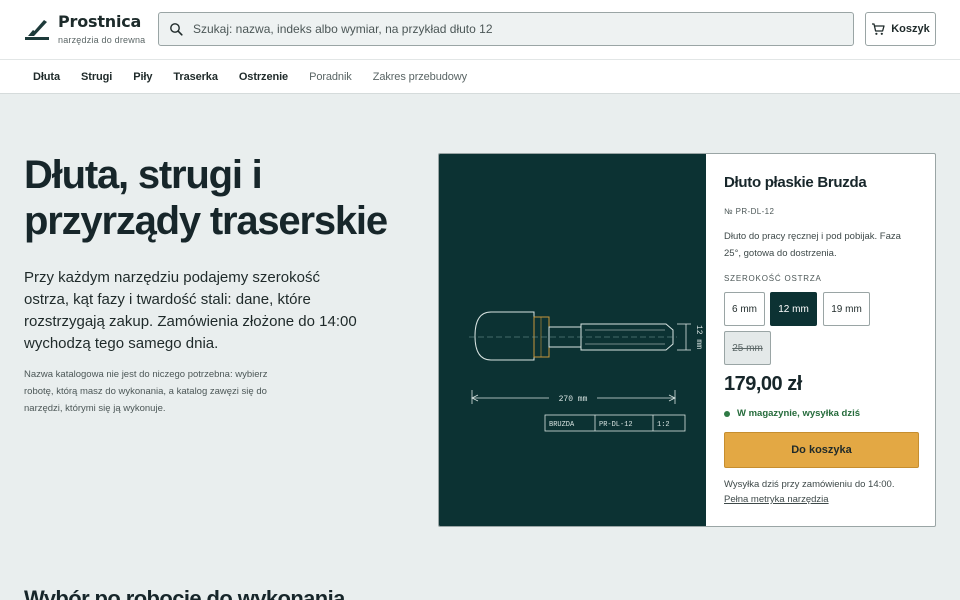 This screenshot has height=600, width=960. I want to click on stock-status: W magazynie, wysyłka dziś, so click(792, 413).